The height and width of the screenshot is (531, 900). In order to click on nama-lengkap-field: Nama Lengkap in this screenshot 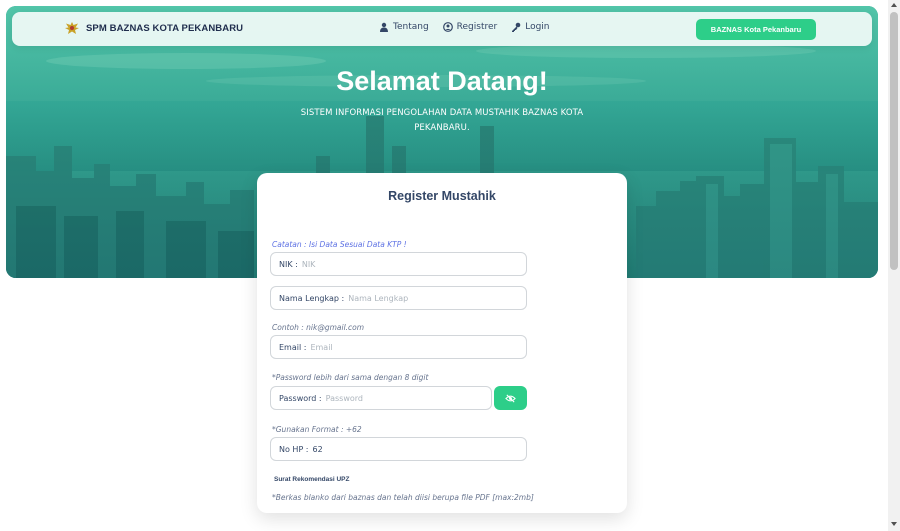, I will do `click(398, 298)`.